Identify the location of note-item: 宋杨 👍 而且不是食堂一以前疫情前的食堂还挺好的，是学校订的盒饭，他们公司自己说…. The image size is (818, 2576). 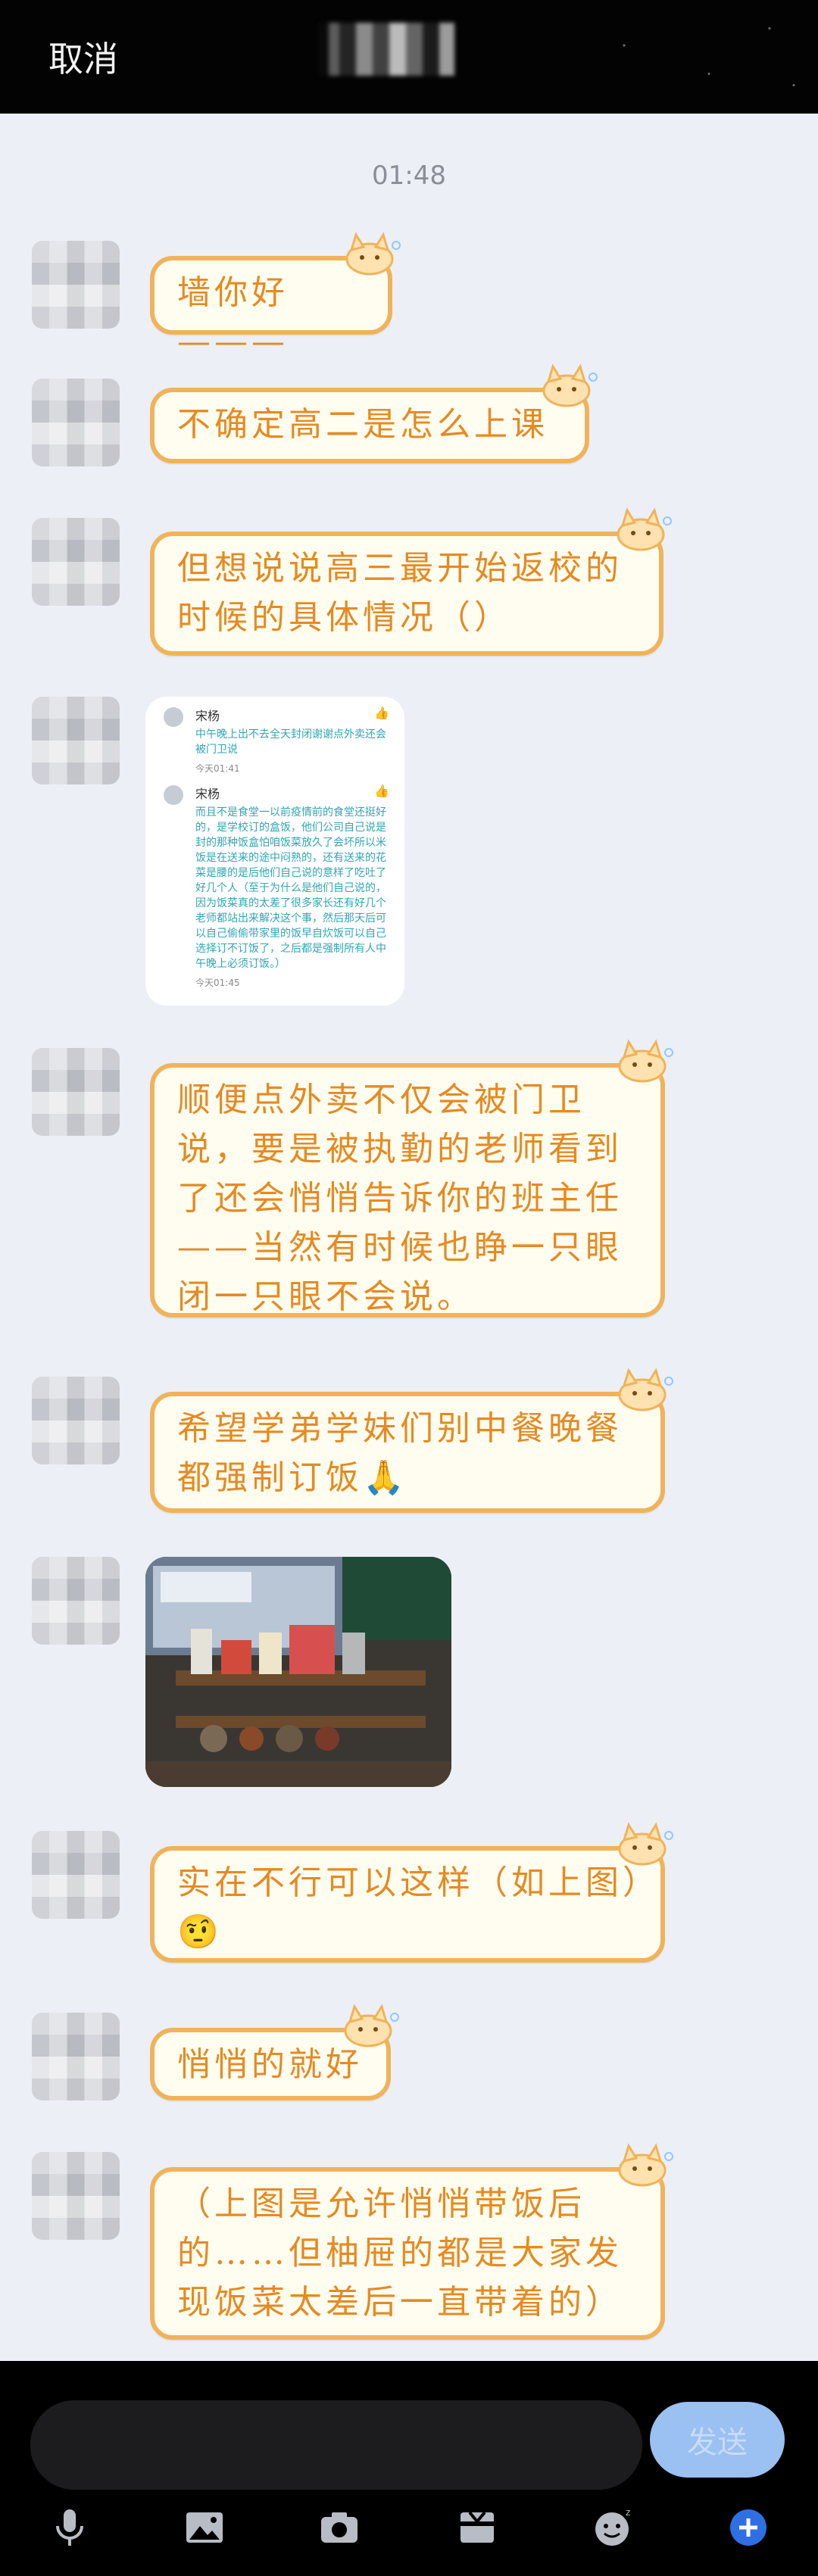
(275, 886).